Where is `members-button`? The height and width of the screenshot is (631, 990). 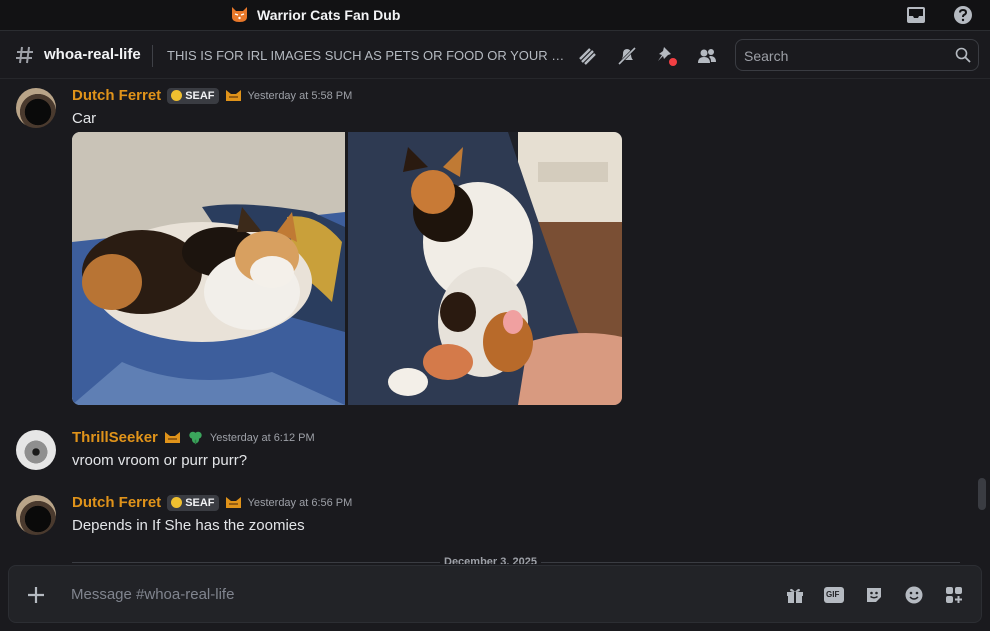 members-button is located at coordinates (707, 56).